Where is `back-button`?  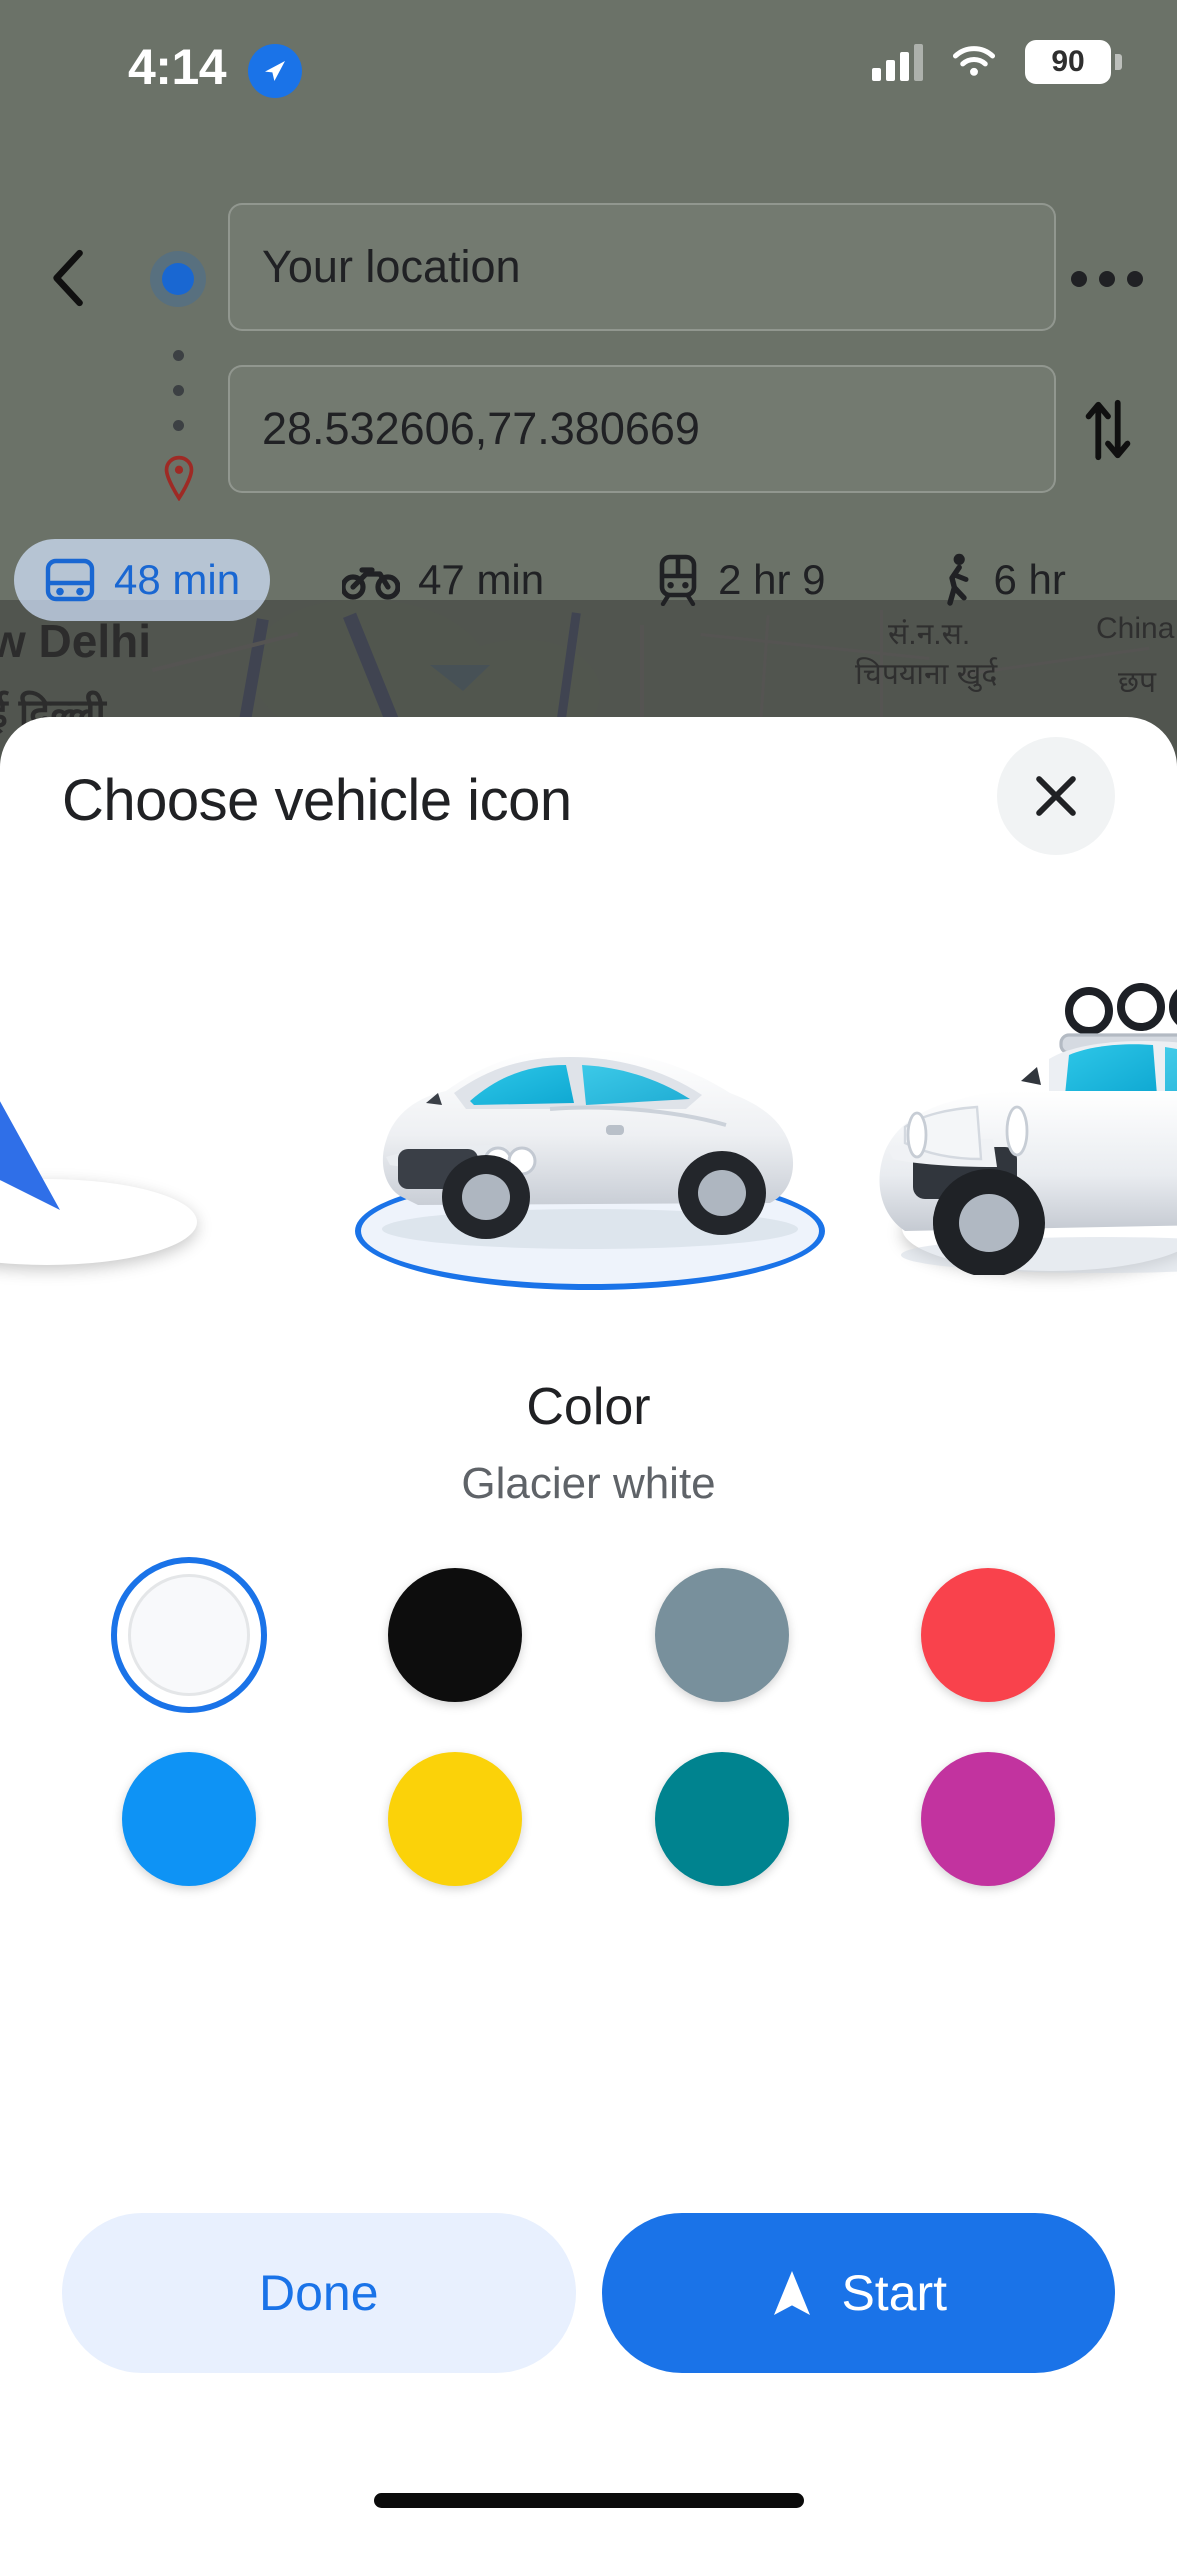 back-button is located at coordinates (70, 278).